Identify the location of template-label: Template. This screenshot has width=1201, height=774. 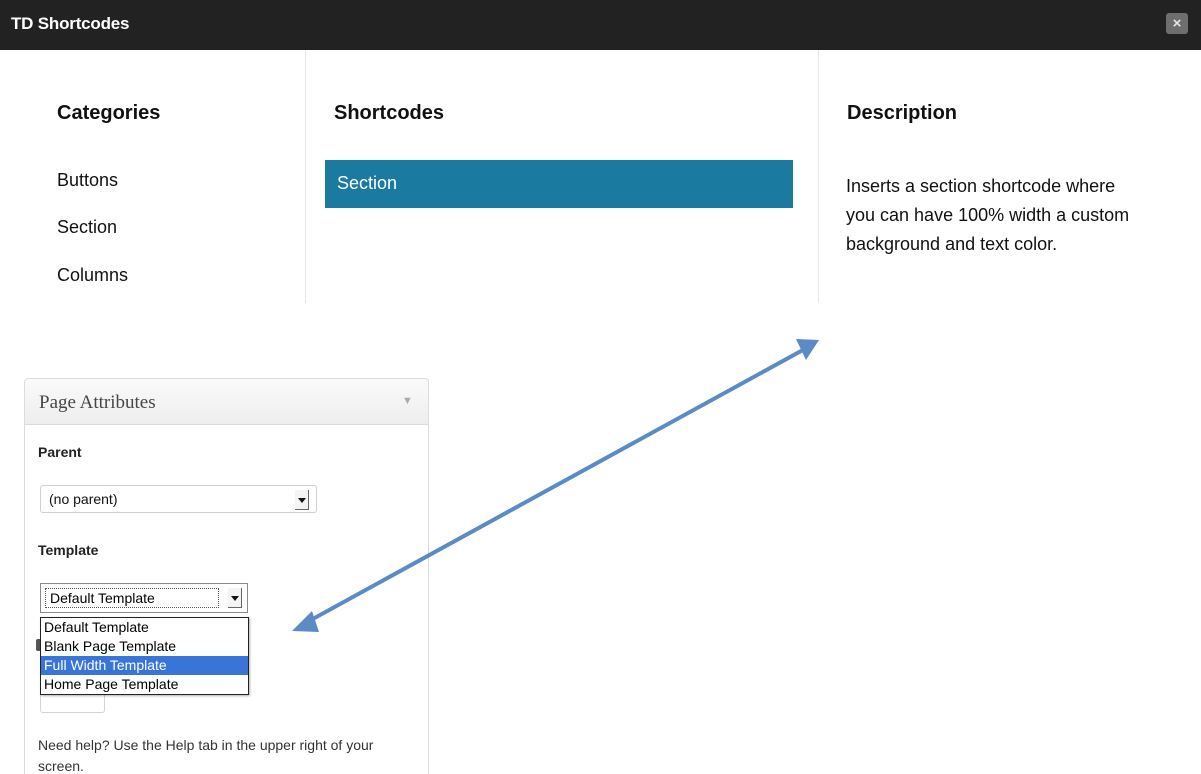
(68, 550).